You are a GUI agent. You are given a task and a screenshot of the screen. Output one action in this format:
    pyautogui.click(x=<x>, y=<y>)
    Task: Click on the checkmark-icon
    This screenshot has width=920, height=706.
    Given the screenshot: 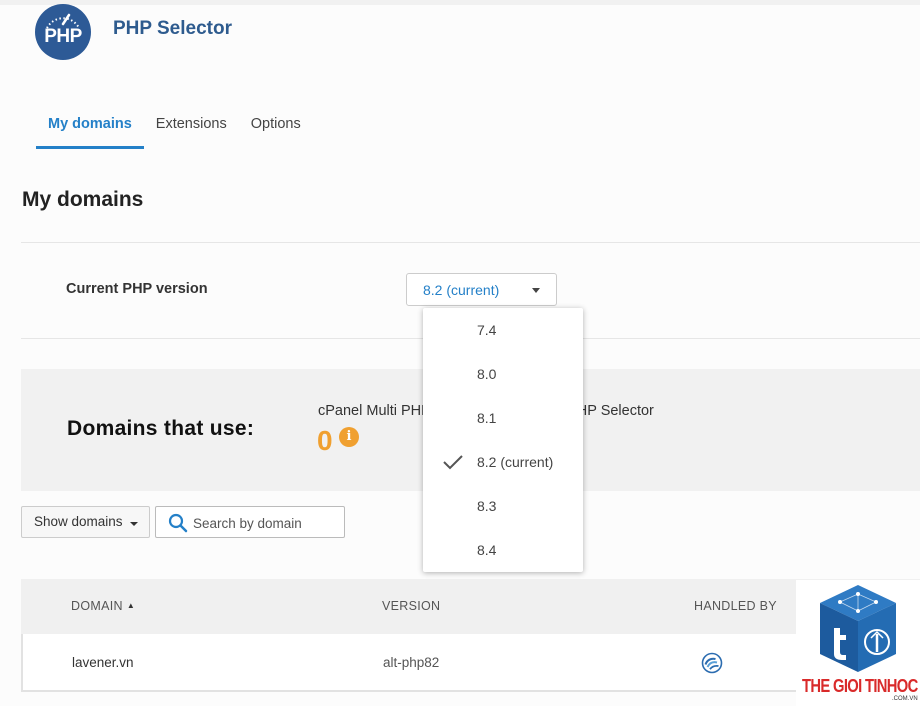 What is the action you would take?
    pyautogui.click(x=453, y=462)
    